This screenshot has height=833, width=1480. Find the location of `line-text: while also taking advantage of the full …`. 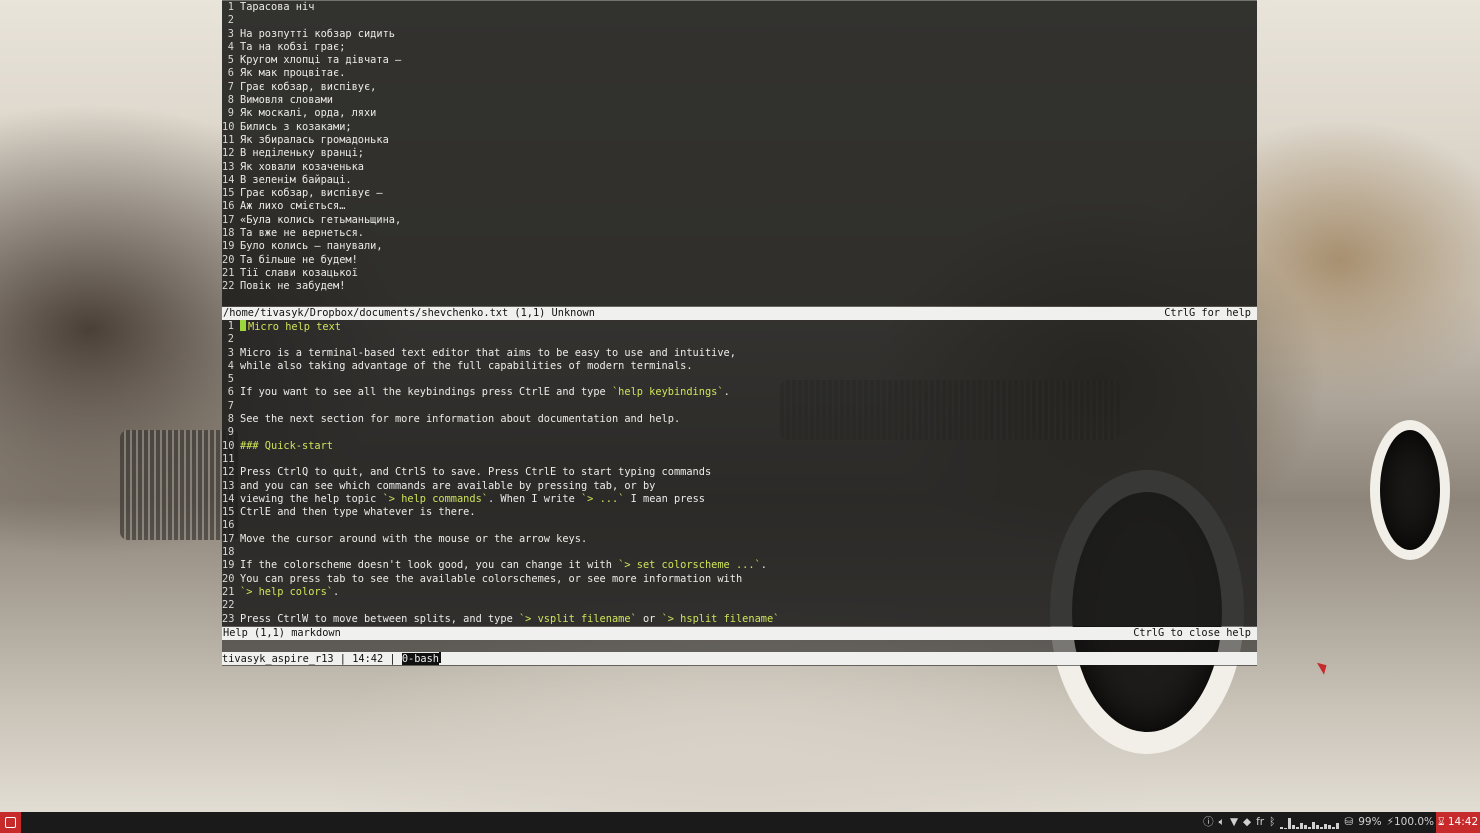

line-text: while also taking advantage of the full … is located at coordinates (748, 366).